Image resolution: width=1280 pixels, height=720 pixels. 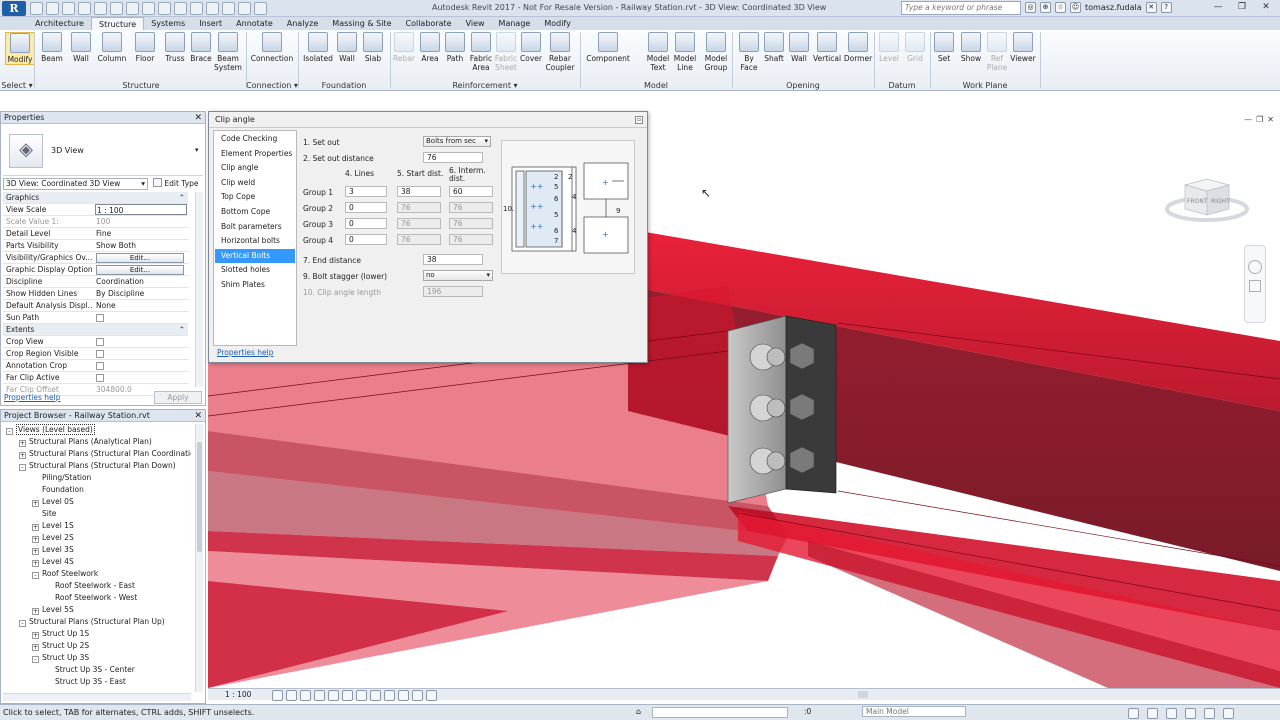 I want to click on browser-tree-item: Struct Up 3S - East, so click(x=97, y=682).